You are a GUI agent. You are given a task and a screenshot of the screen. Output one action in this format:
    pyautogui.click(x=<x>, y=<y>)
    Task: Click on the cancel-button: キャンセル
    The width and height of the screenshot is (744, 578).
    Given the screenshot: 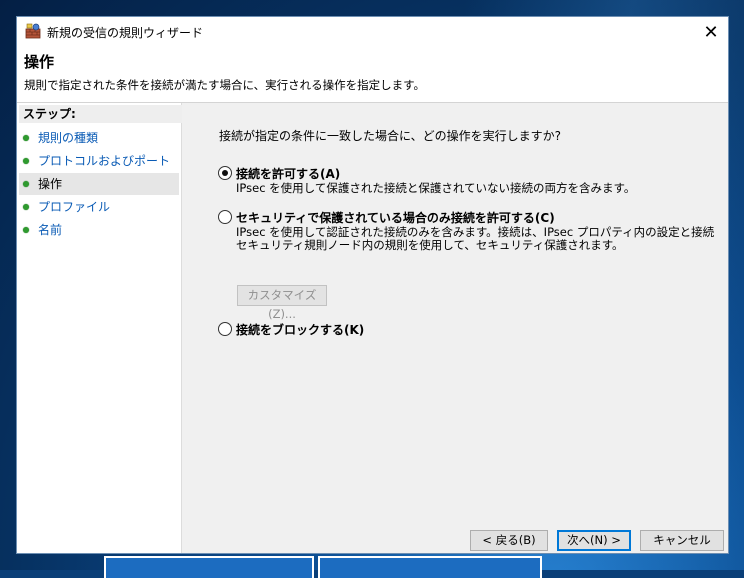 What is the action you would take?
    pyautogui.click(x=682, y=540)
    